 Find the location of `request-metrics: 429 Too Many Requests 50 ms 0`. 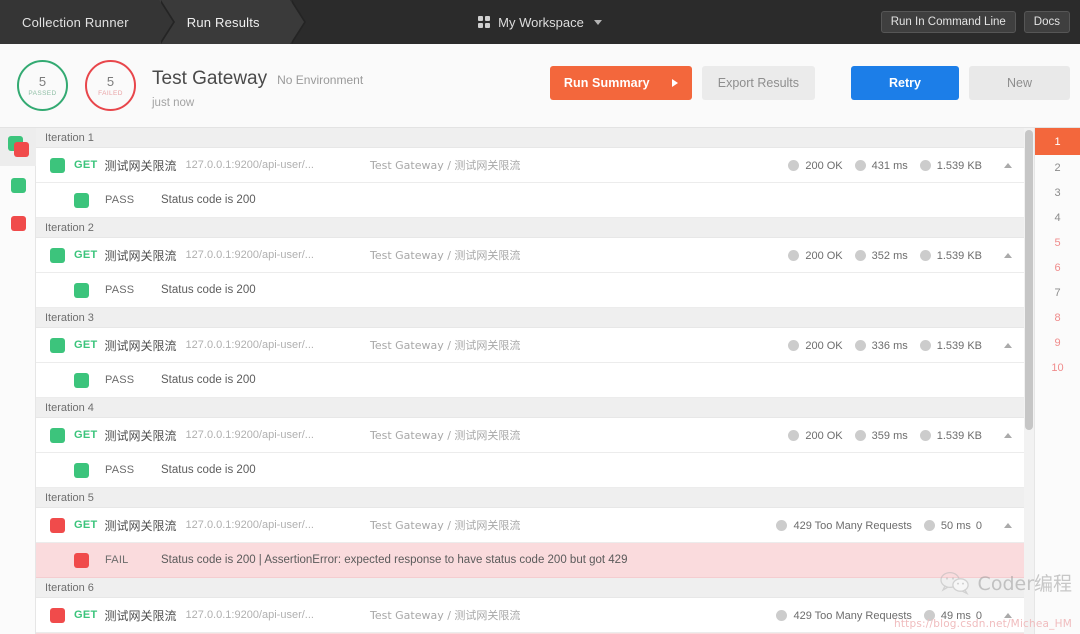

request-metrics: 429 Too Many Requests 50 ms 0 is located at coordinates (885, 525).